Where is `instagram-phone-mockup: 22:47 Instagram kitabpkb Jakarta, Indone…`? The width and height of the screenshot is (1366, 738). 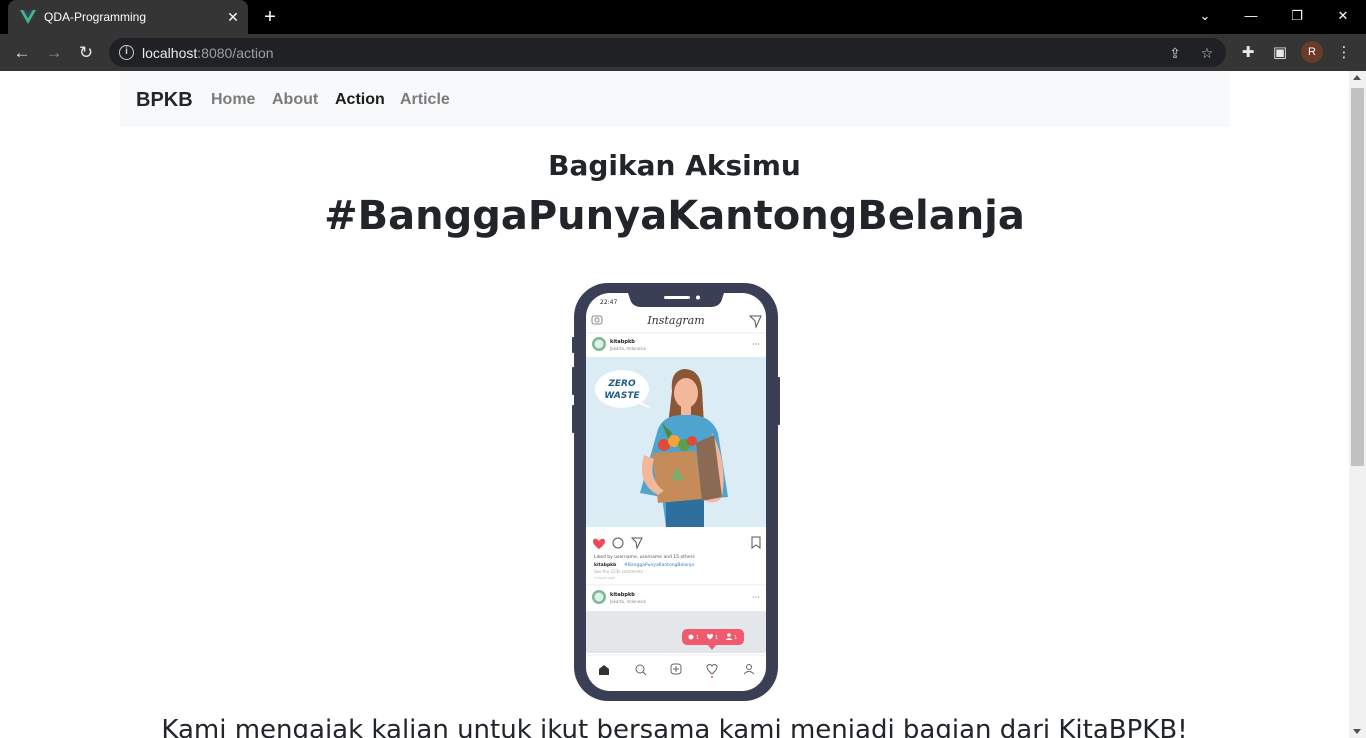 instagram-phone-mockup: 22:47 Instagram kitabpkb Jakarta, Indone… is located at coordinates (676, 492).